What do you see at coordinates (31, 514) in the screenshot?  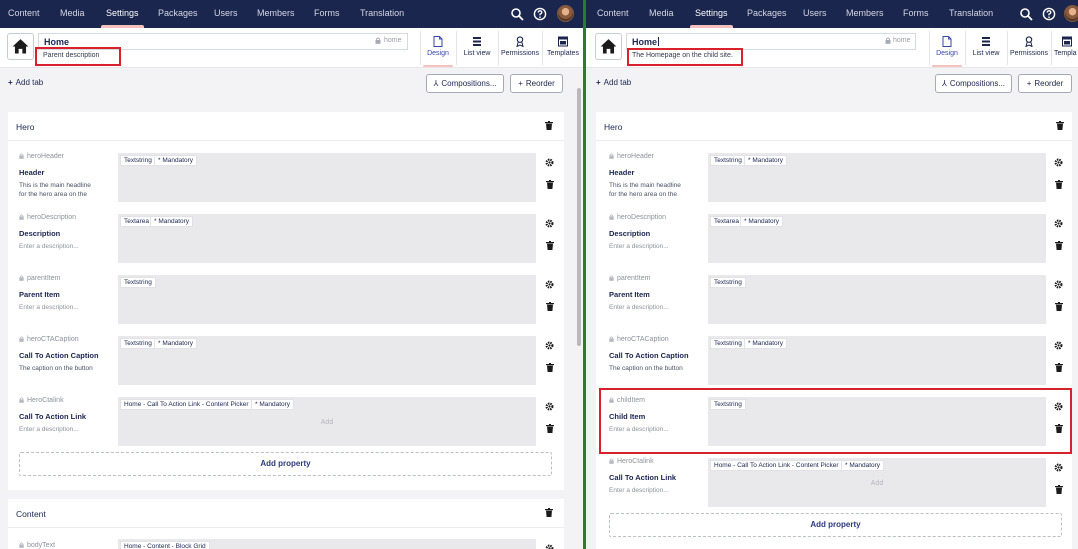 I see `group-title: Content` at bounding box center [31, 514].